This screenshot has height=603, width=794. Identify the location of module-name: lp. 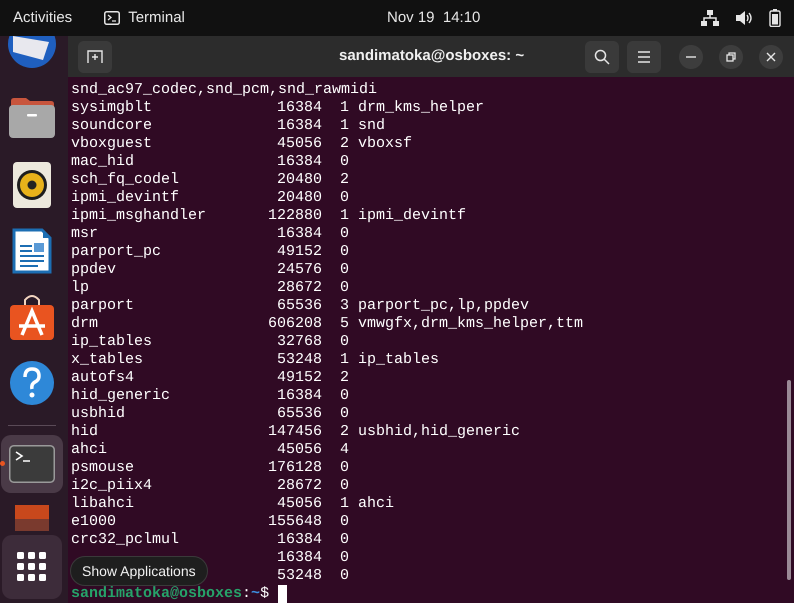
(80, 287).